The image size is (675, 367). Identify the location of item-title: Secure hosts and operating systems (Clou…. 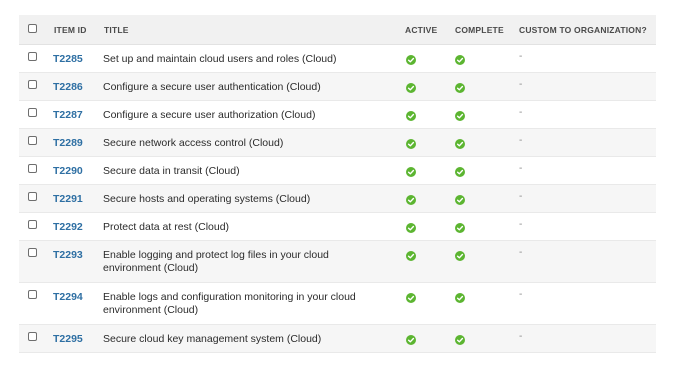
(207, 199).